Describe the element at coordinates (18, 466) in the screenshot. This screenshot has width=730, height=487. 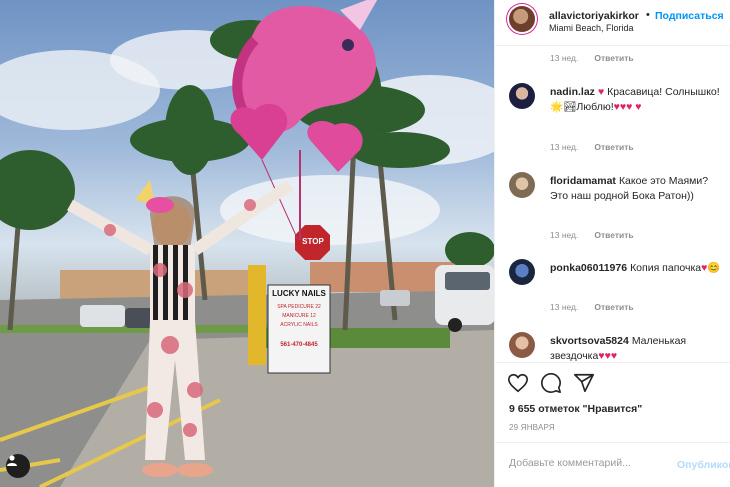
I see `tagged-user-icon` at that location.